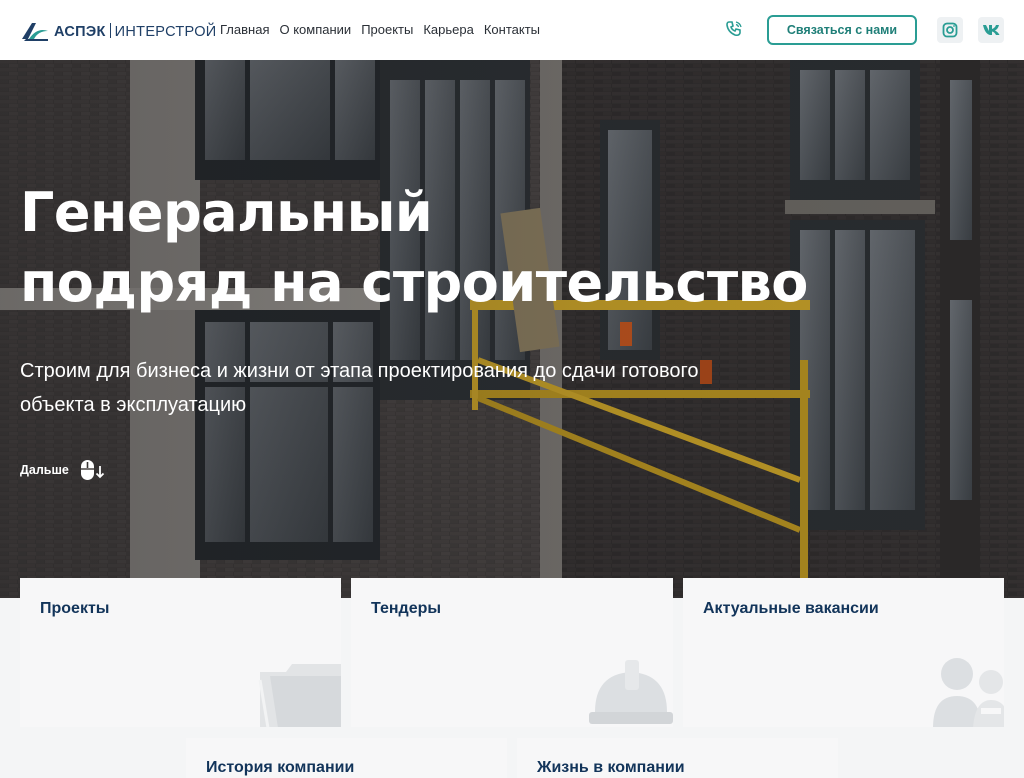  I want to click on card-vacancies: Актуальные вакансии, so click(843, 652).